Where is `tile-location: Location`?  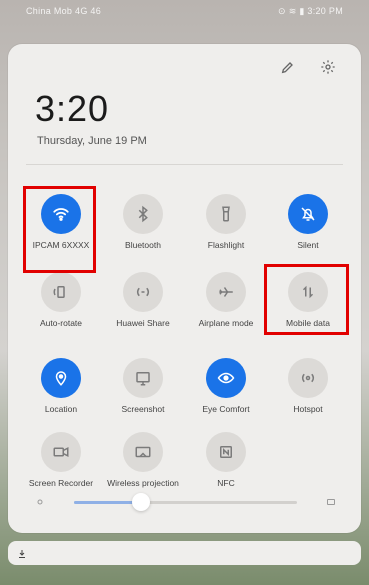 tile-location: Location is located at coordinates (61, 386).